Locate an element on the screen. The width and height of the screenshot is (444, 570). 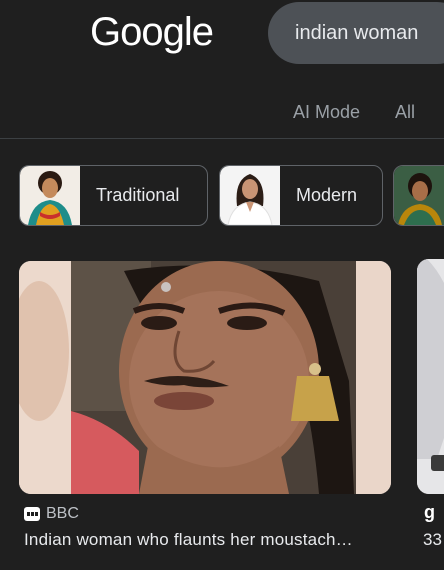
chip-modern-thumbnail is located at coordinates (250, 195).